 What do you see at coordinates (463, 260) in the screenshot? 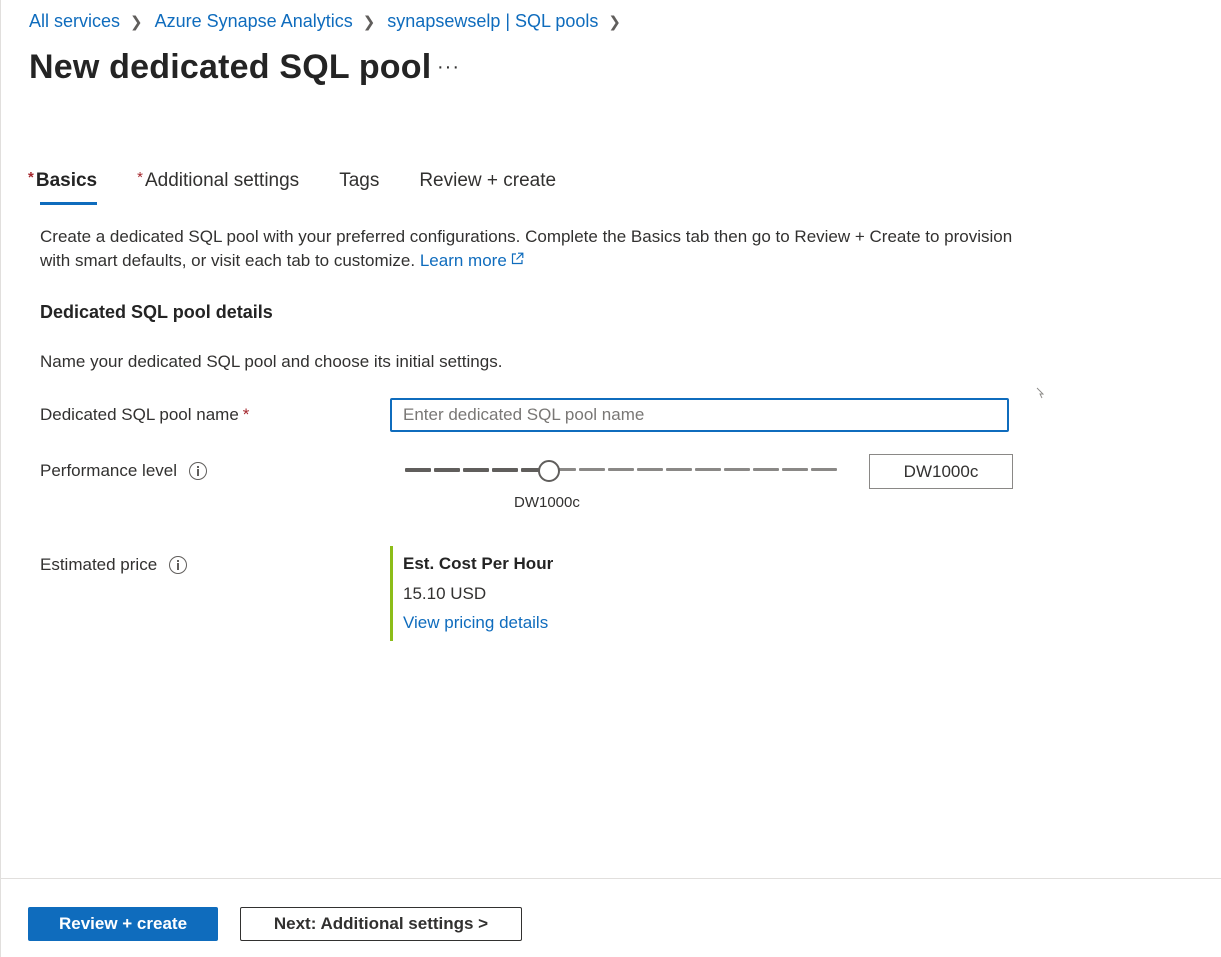
I see `learn-more-label: Learn more` at bounding box center [463, 260].